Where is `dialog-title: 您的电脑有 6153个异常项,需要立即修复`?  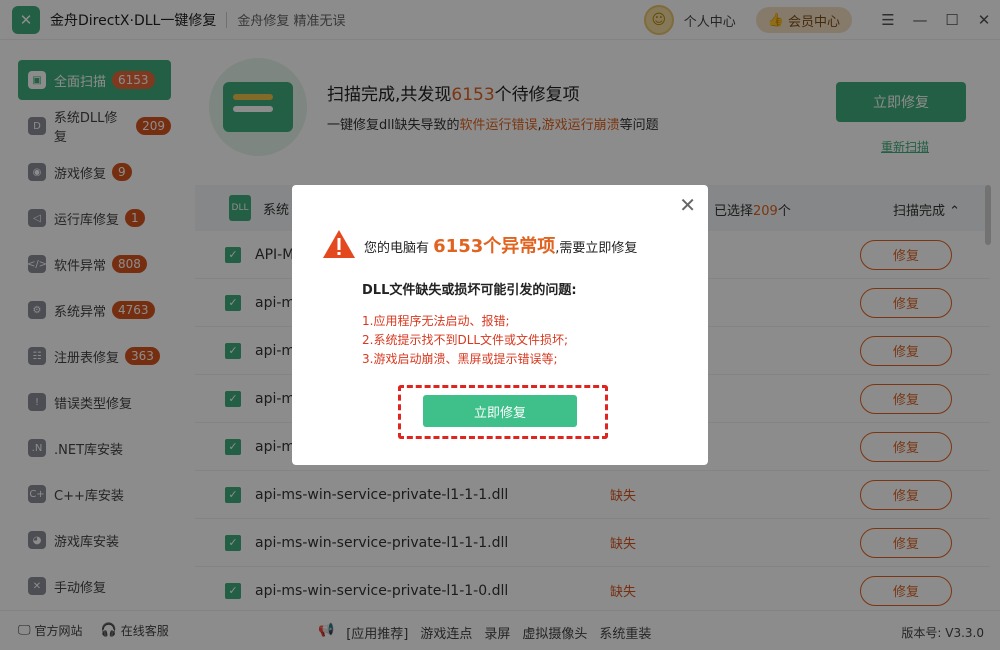
dialog-title: 您的电脑有 6153个异常项,需要立即修复 is located at coordinates (500, 245).